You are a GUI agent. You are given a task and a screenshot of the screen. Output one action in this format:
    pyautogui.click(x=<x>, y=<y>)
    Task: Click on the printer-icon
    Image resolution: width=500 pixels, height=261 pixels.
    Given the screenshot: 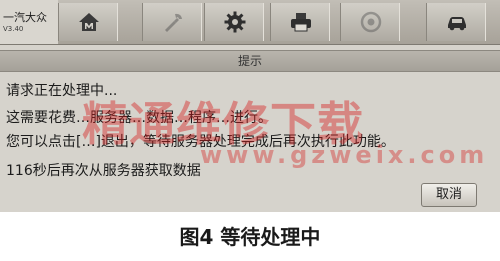 What is the action you would take?
    pyautogui.click(x=301, y=22)
    